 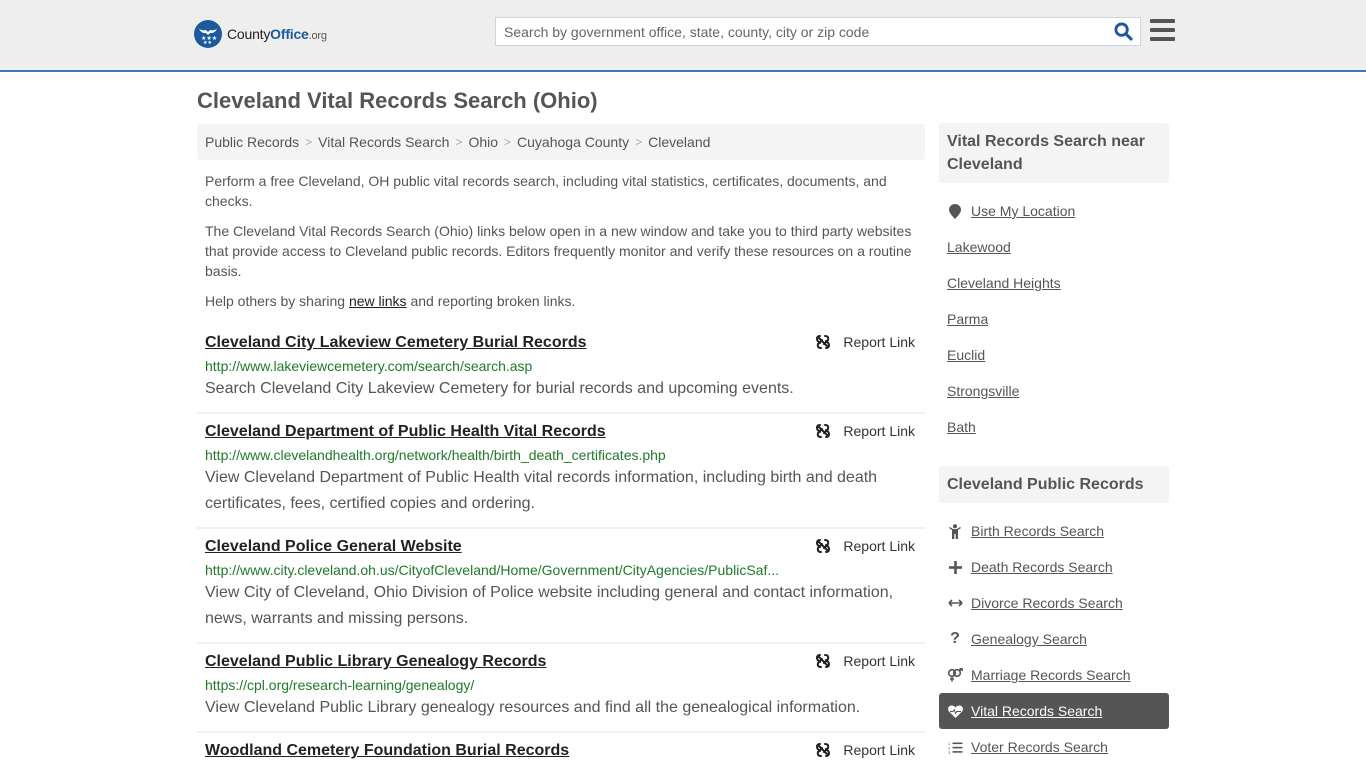 What do you see at coordinates (1042, 567) in the screenshot?
I see `public-record-link: Death Records Search` at bounding box center [1042, 567].